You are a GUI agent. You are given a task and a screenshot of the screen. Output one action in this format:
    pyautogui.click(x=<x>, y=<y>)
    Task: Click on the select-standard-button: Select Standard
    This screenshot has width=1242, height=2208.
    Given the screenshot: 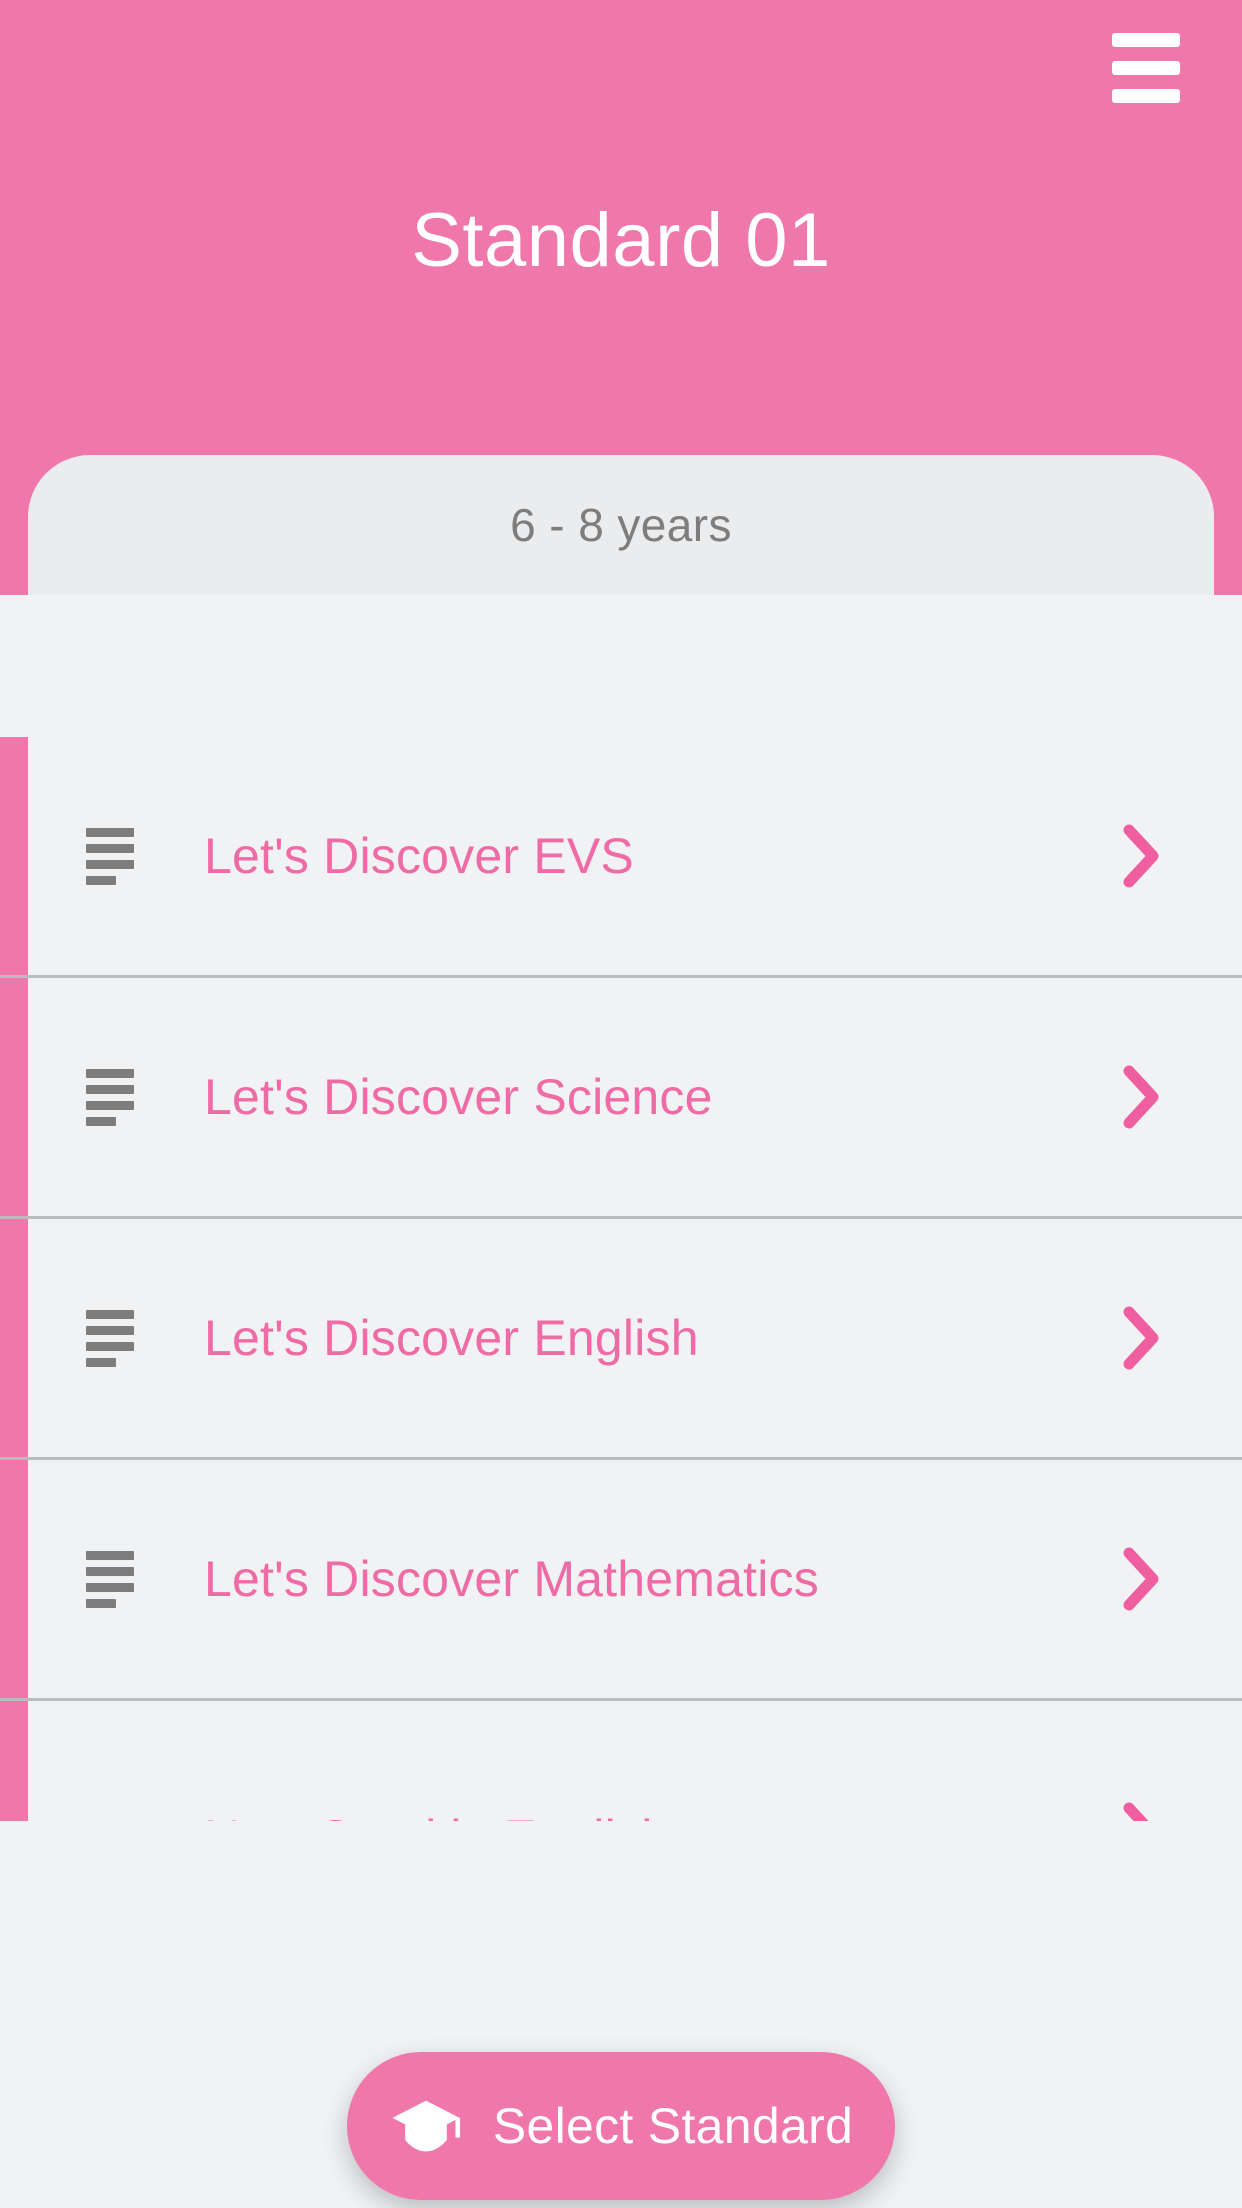 What is the action you would take?
    pyautogui.click(x=621, y=2126)
    